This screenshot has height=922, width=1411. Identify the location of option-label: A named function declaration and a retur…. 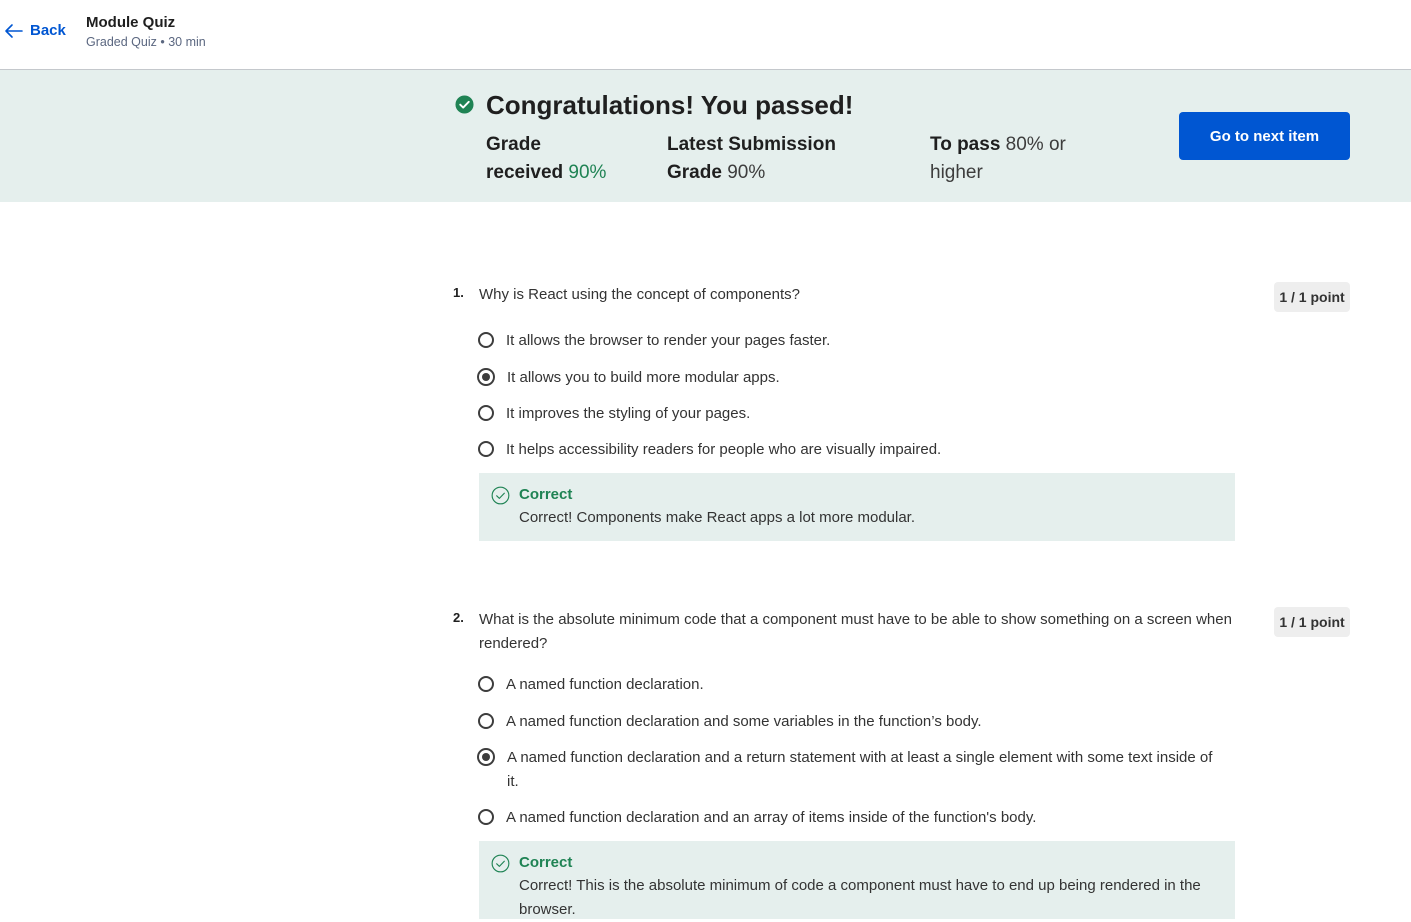
(860, 769).